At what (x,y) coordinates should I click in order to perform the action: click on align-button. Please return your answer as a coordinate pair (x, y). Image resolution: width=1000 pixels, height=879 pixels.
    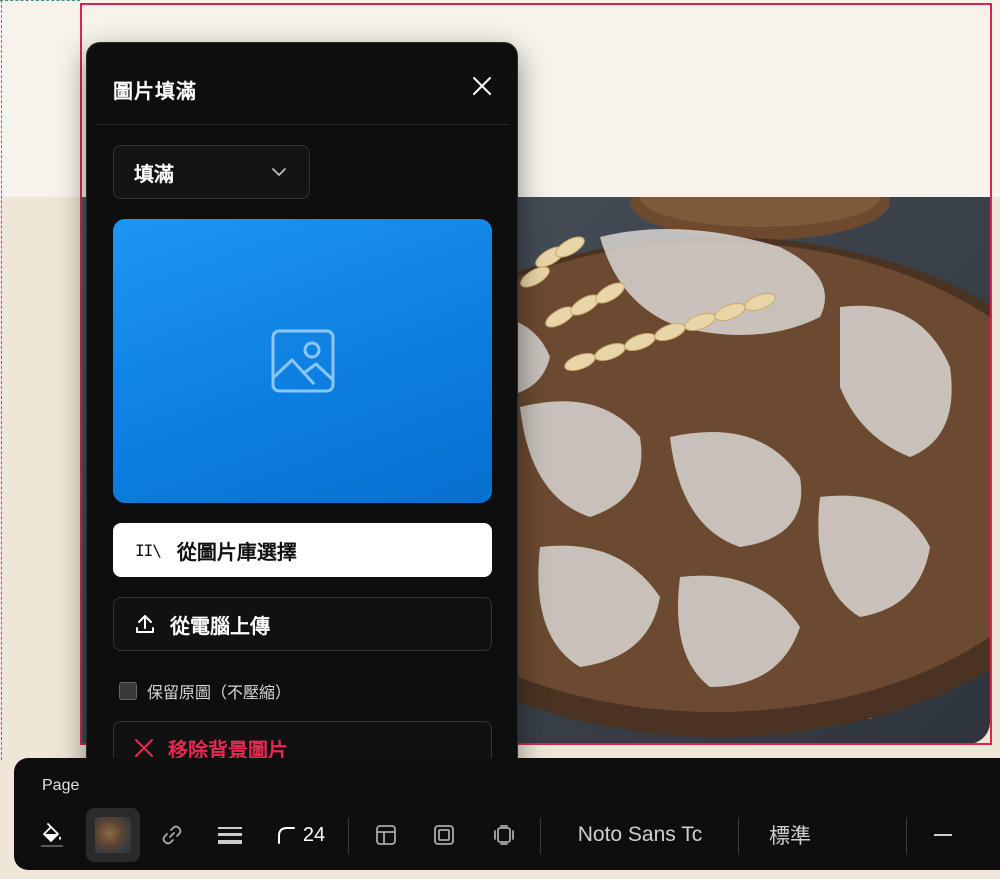
    Looking at the image, I should click on (504, 835).